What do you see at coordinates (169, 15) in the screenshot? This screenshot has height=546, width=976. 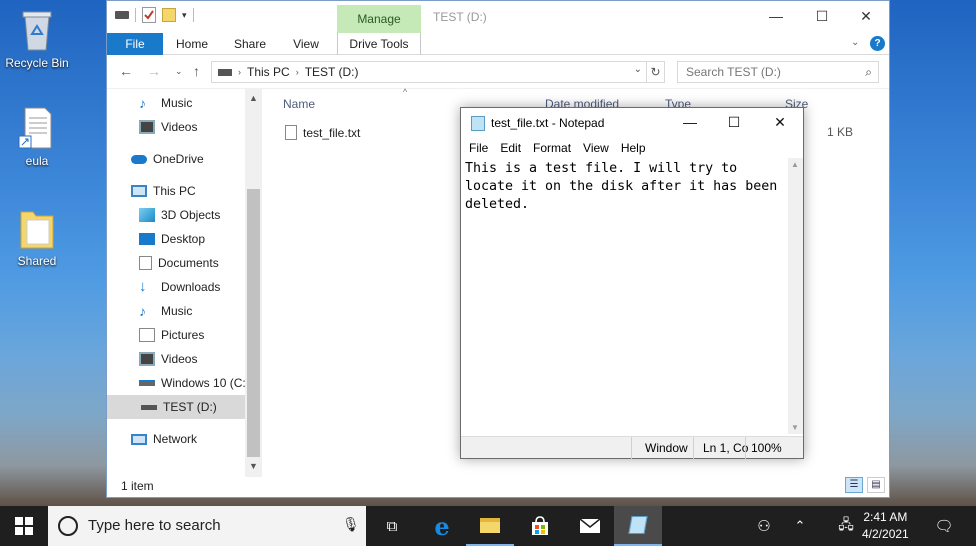 I see `new-folder-icon` at bounding box center [169, 15].